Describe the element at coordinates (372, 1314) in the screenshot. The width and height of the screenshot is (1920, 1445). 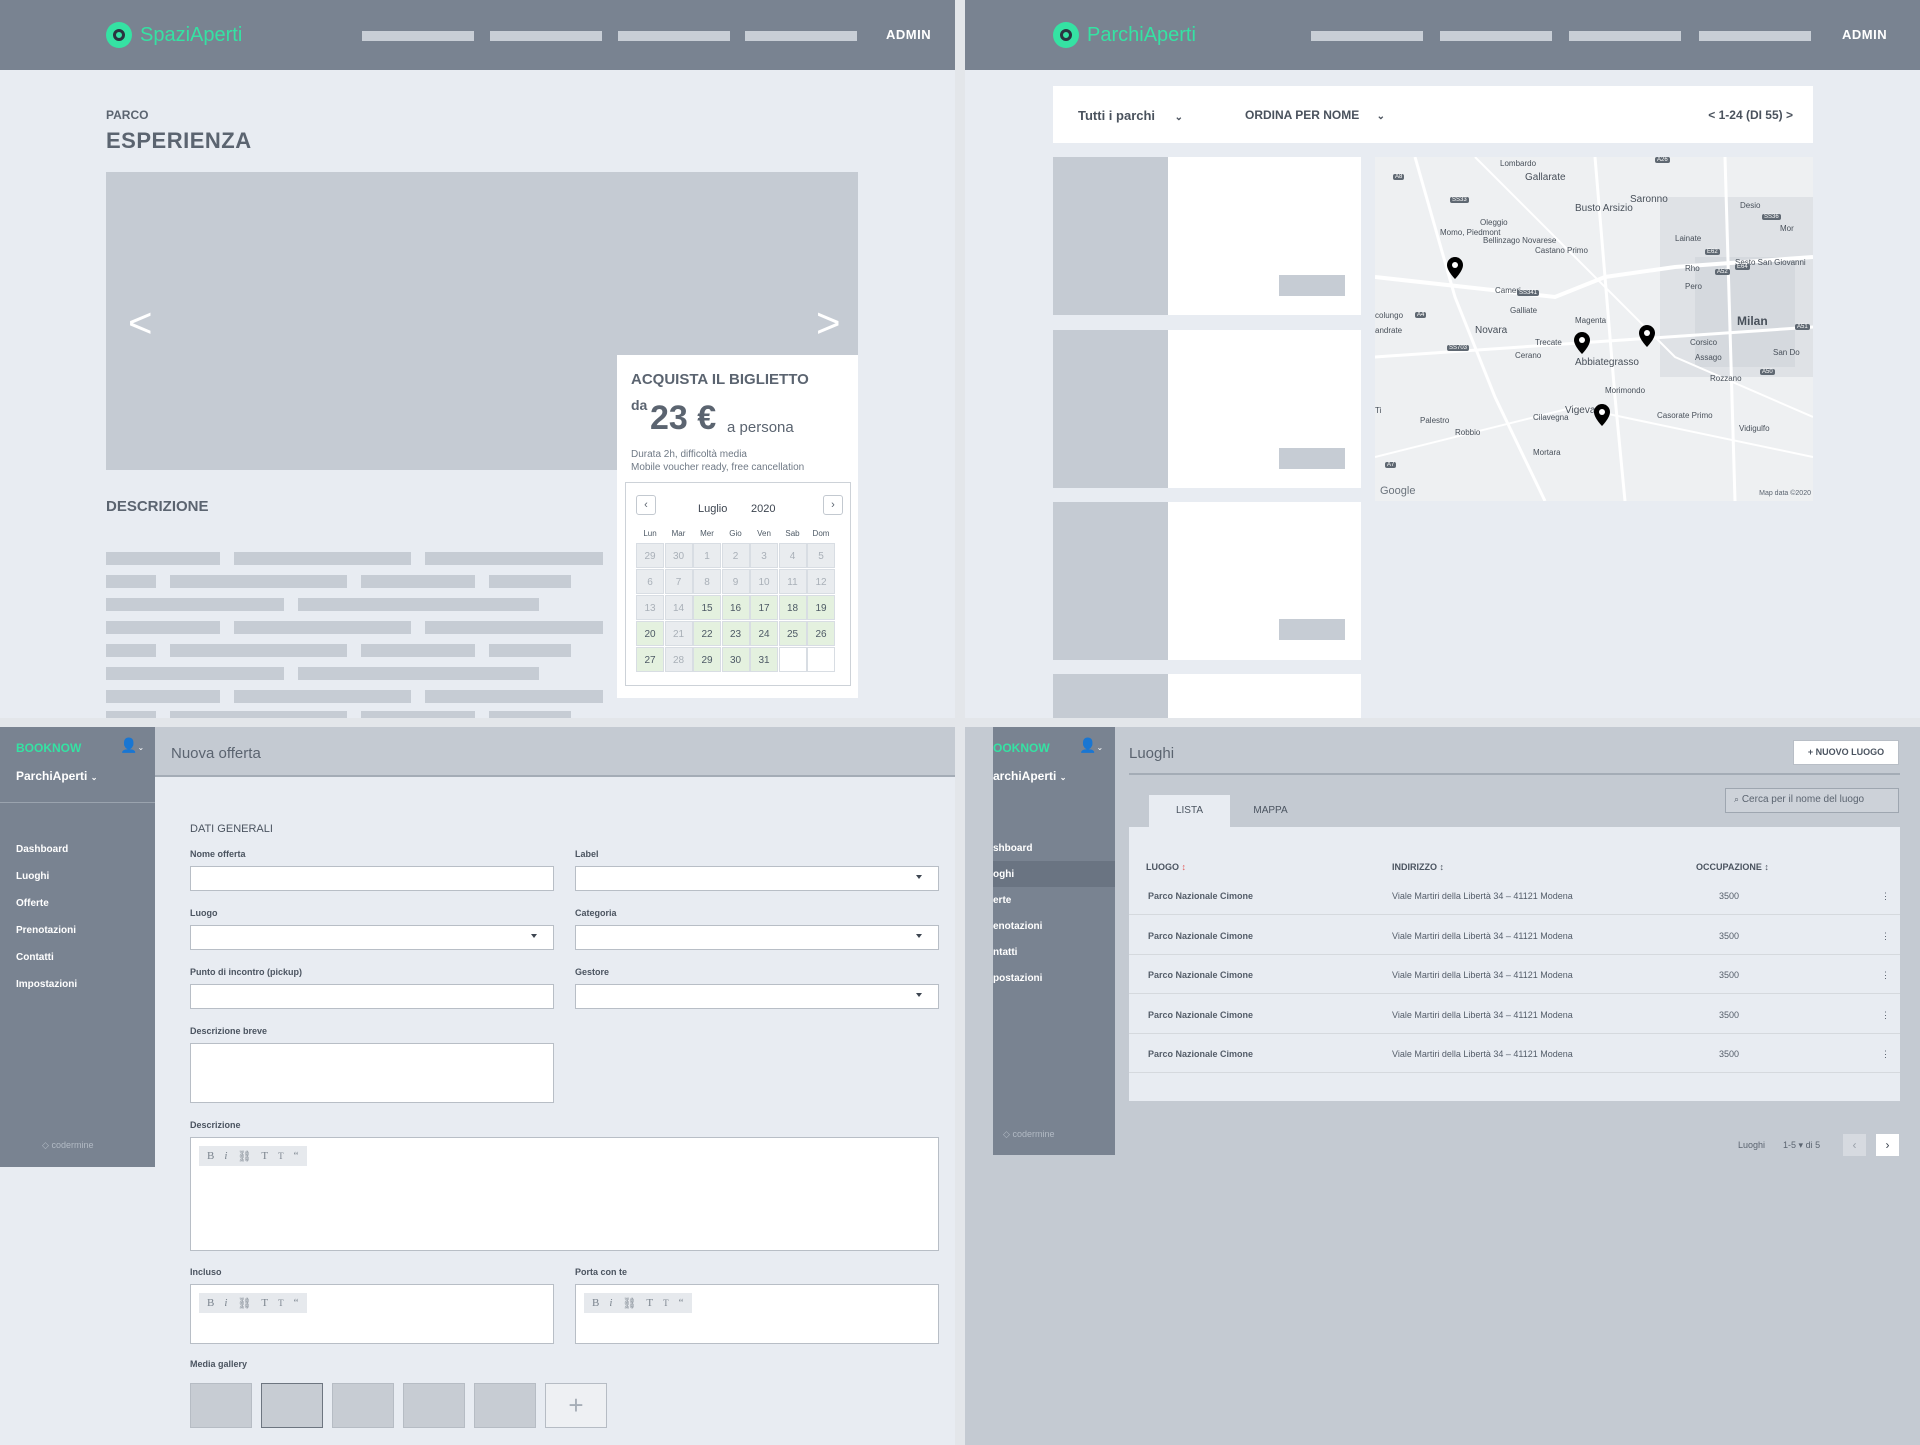
I see `included-editor: Bi ⛓ T T “` at that location.